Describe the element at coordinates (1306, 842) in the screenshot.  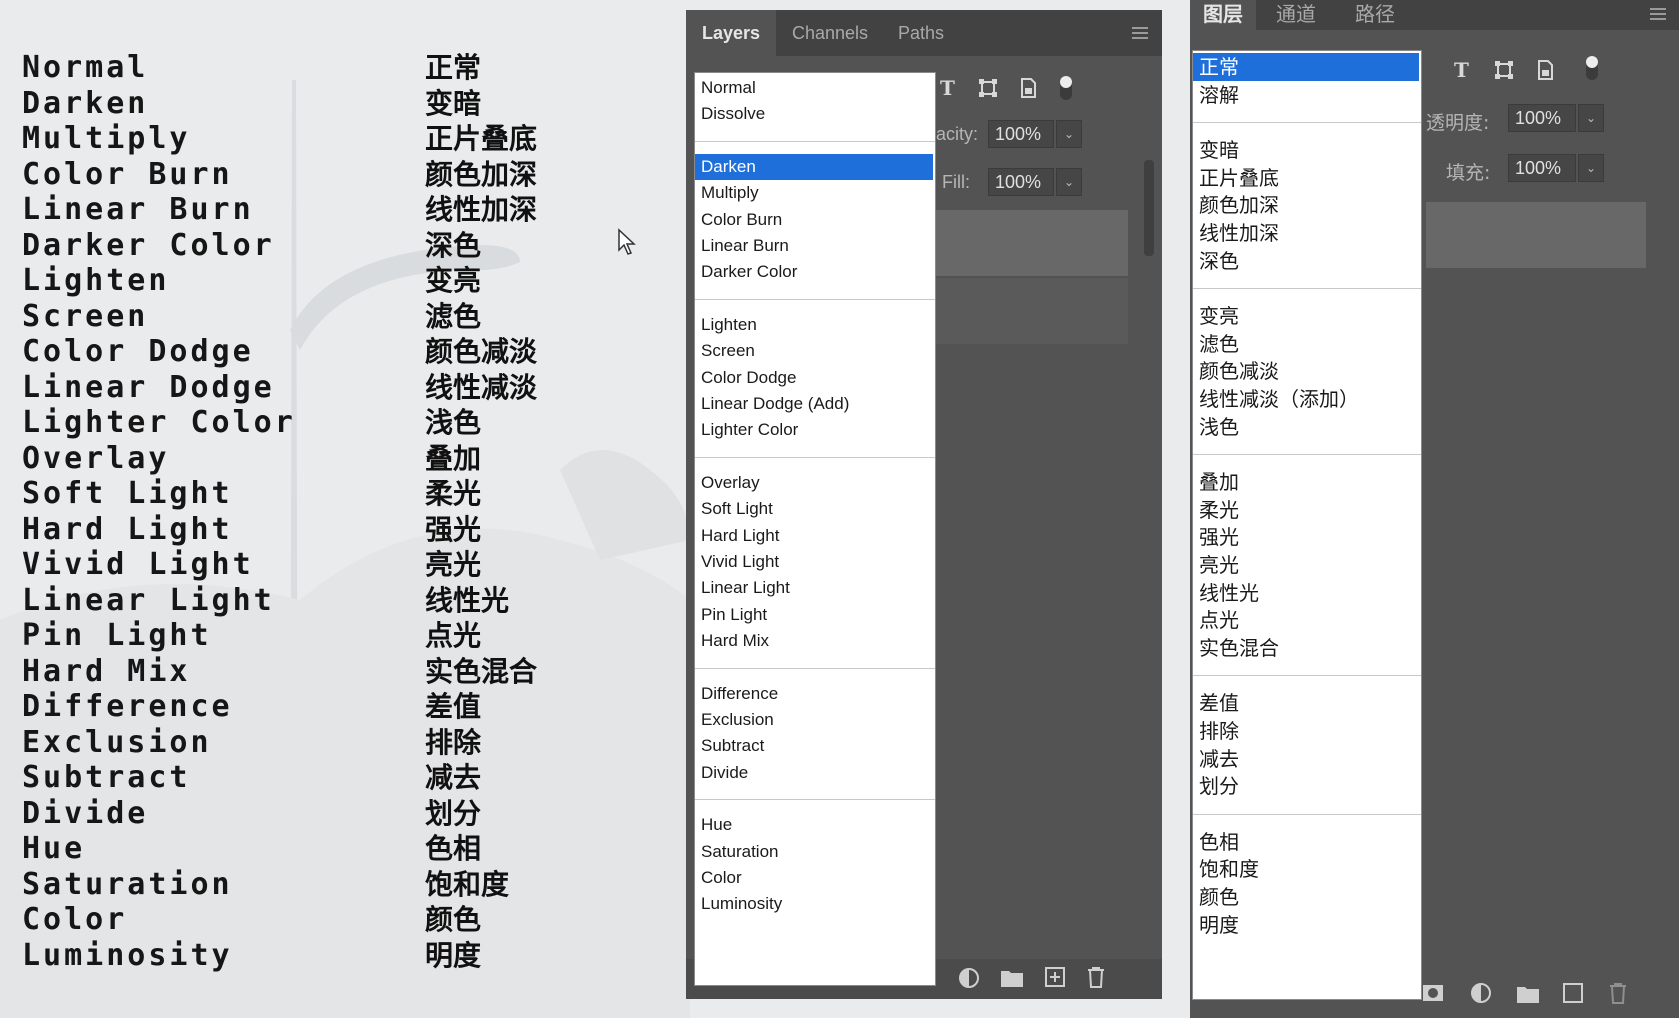
I see `blend-mode-zh-menu-item: 色相` at that location.